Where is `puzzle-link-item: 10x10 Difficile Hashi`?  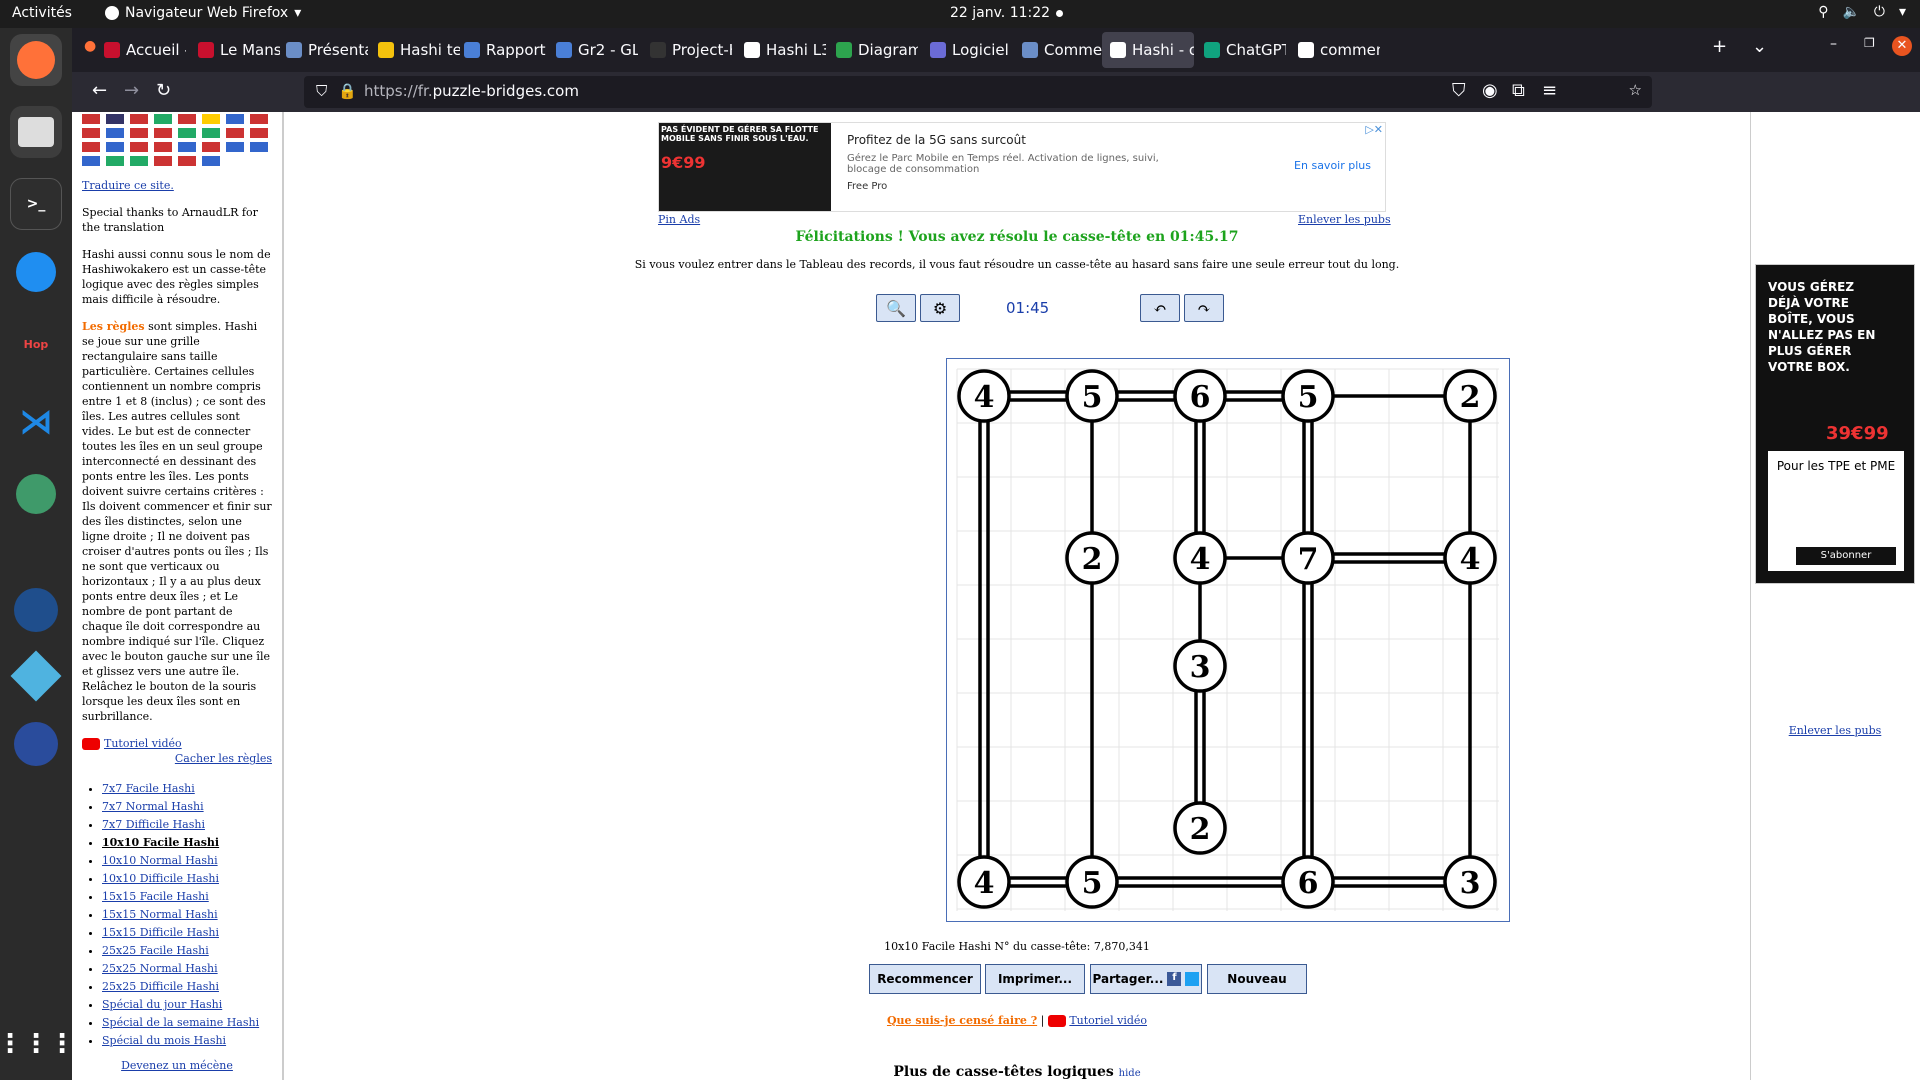
puzzle-link-item: 10x10 Difficile Hashi is located at coordinates (187, 879).